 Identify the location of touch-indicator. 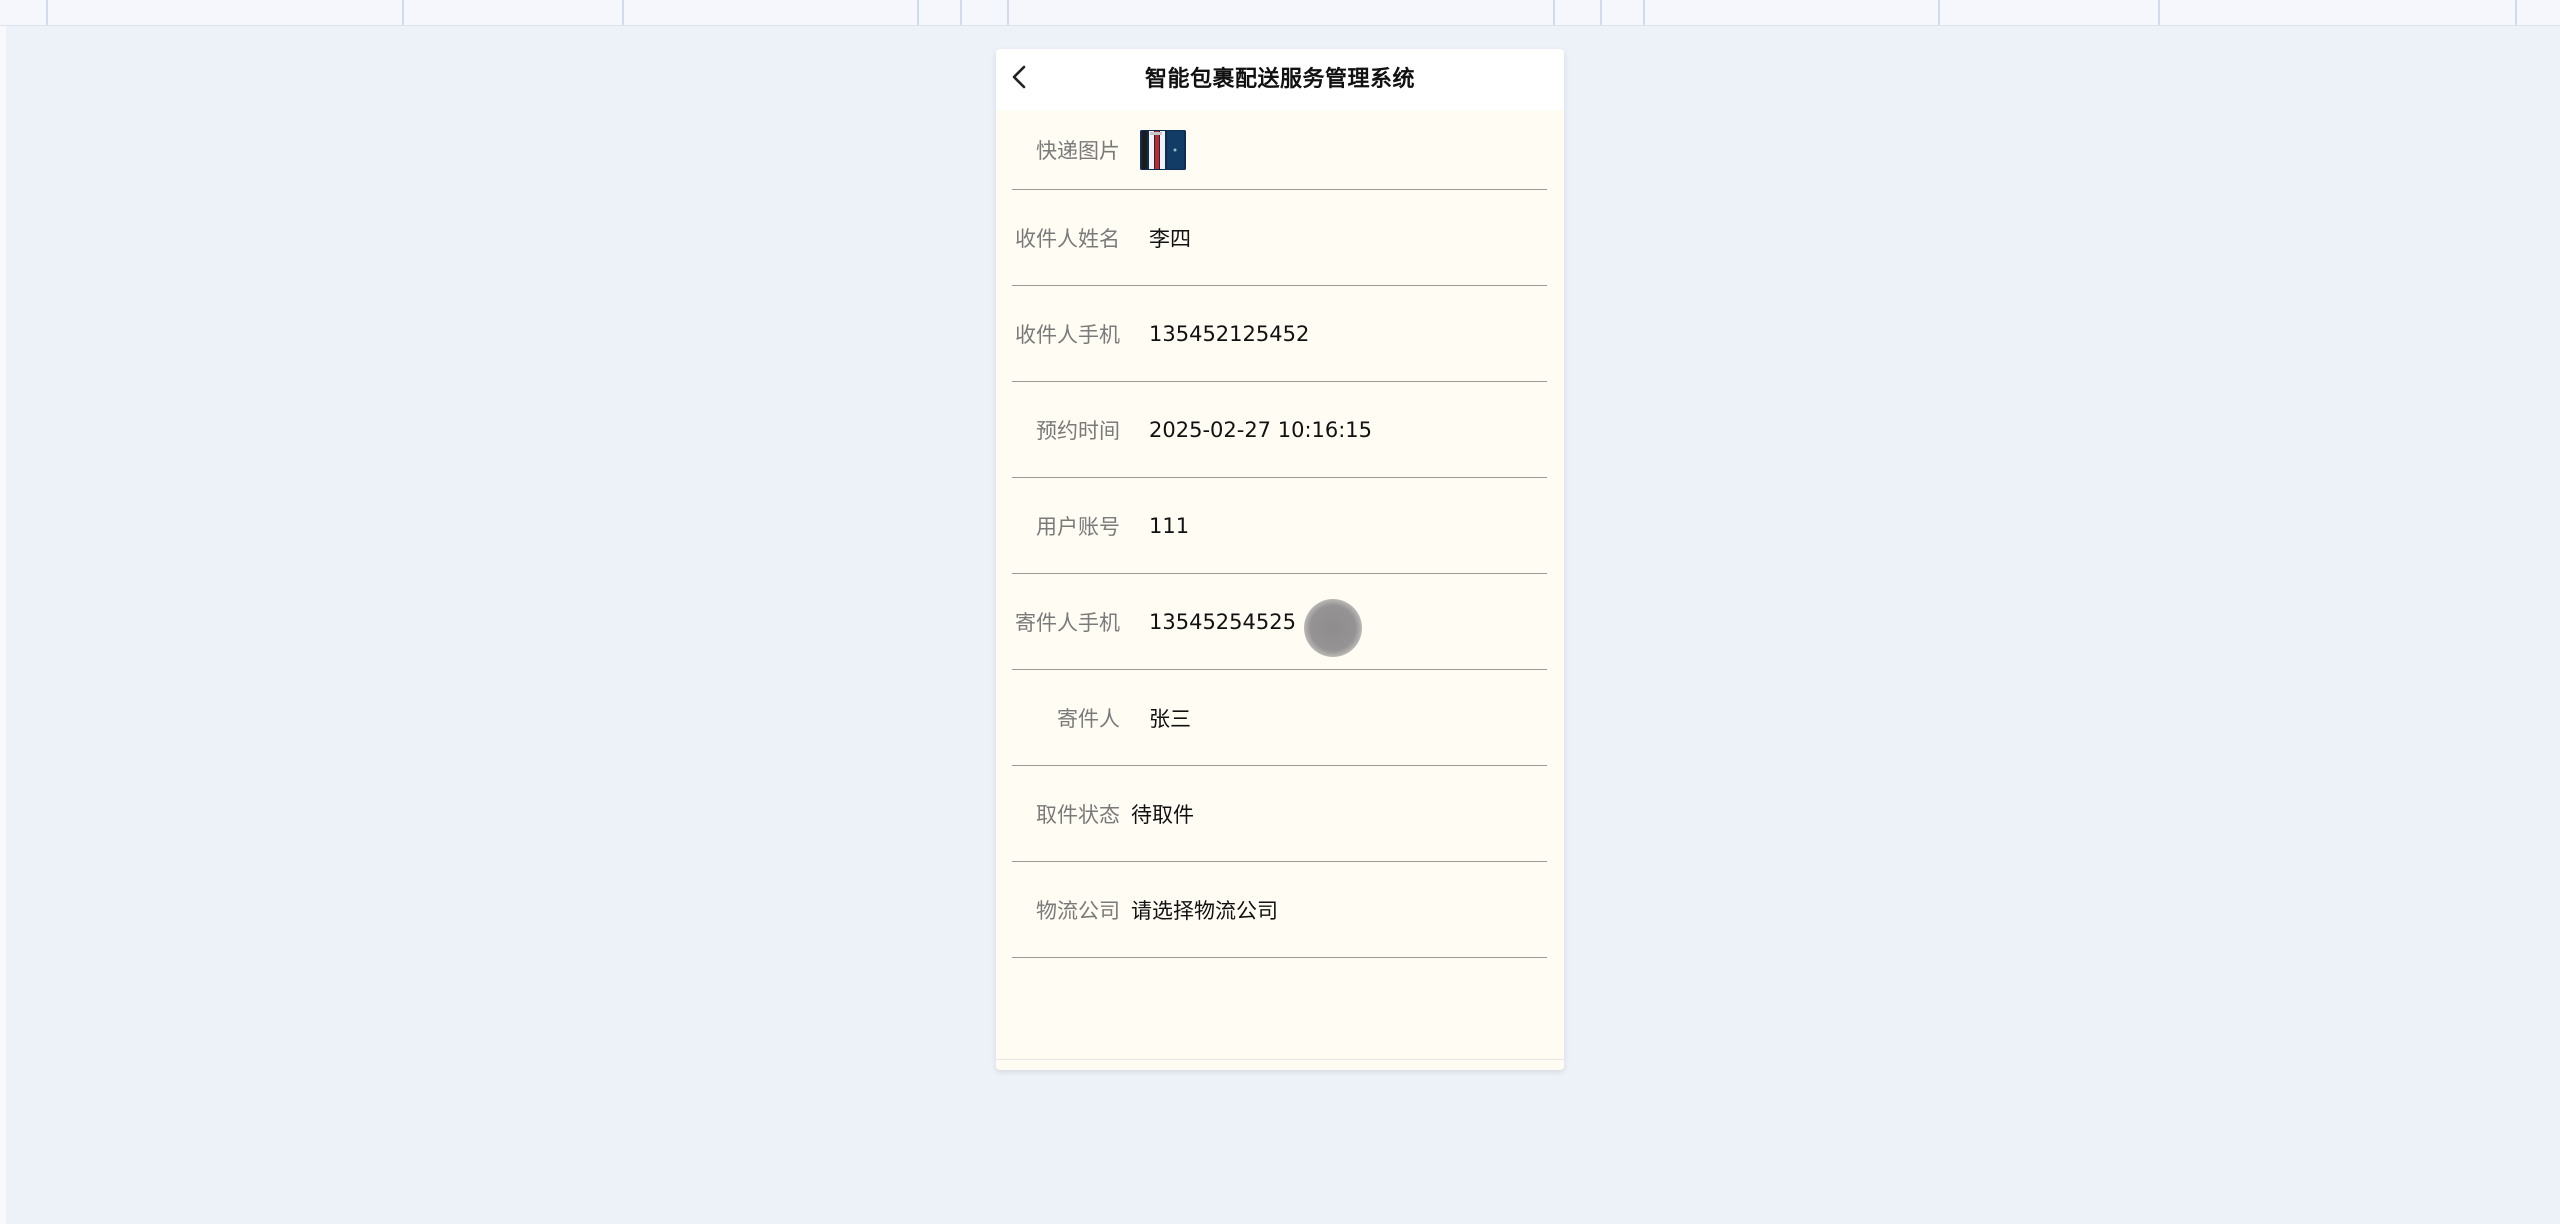
(1333, 628).